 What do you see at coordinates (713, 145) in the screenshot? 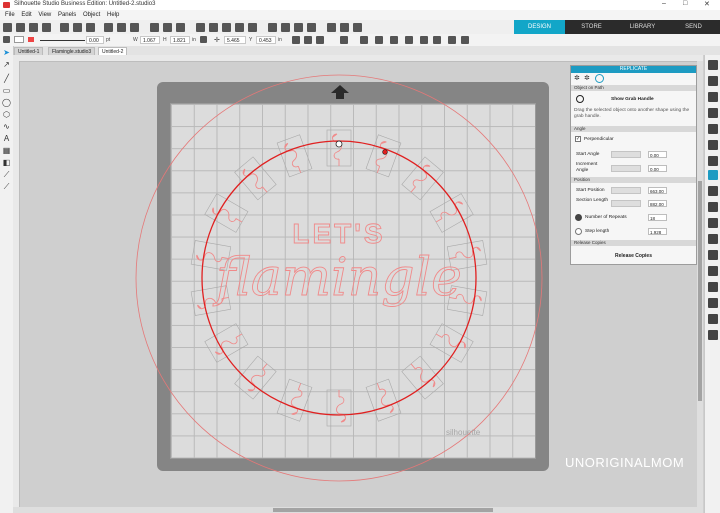
I see `offset-icon` at bounding box center [713, 145].